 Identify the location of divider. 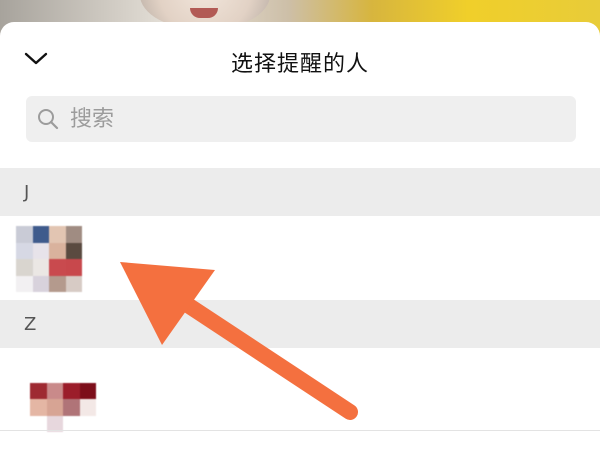
(300, 430).